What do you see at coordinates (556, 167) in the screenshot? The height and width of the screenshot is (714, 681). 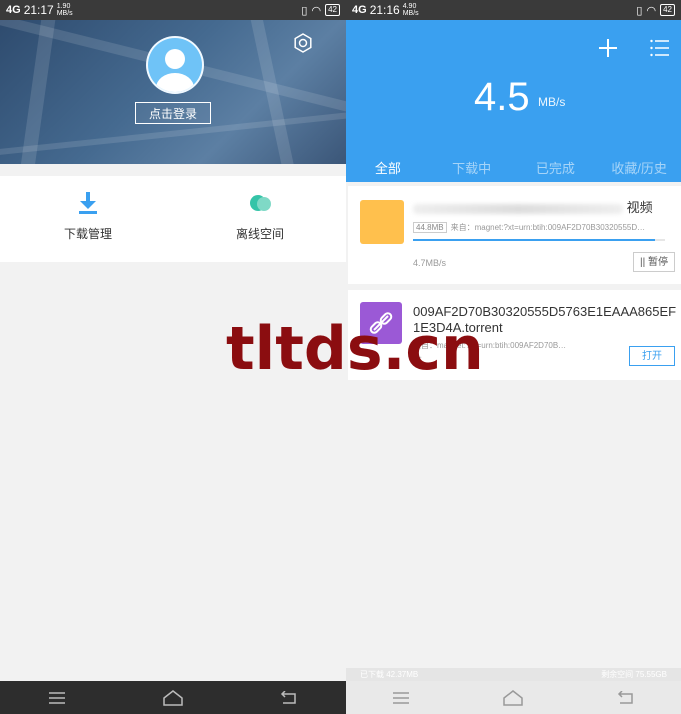 I see `tab-completed: 已完成` at bounding box center [556, 167].